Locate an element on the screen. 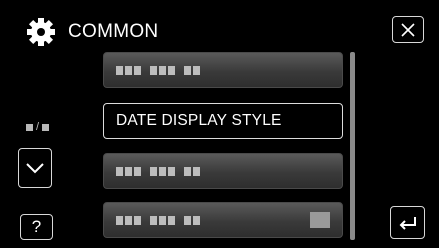 The height and width of the screenshot is (248, 439). scroll-down-button is located at coordinates (35, 168).